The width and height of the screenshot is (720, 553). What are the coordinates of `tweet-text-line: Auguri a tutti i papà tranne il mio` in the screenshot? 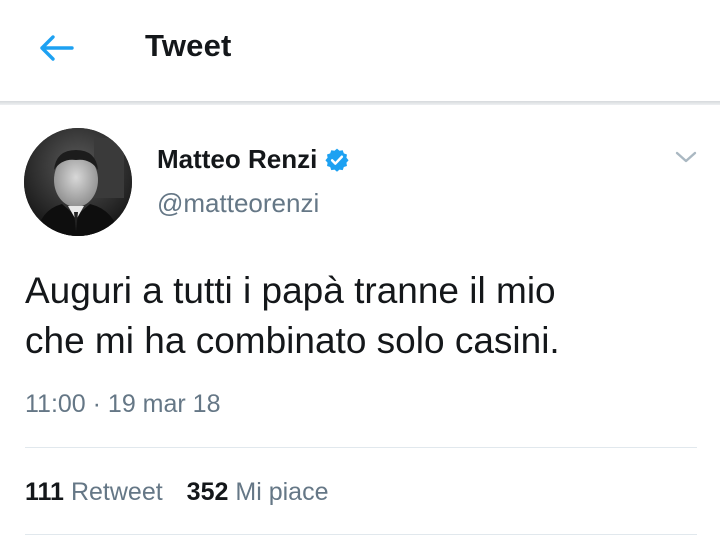 It's located at (290, 290).